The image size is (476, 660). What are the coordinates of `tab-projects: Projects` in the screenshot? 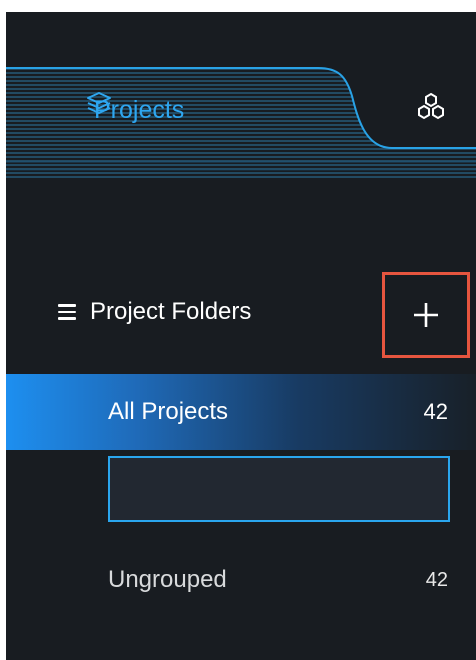 It's located at (135, 110).